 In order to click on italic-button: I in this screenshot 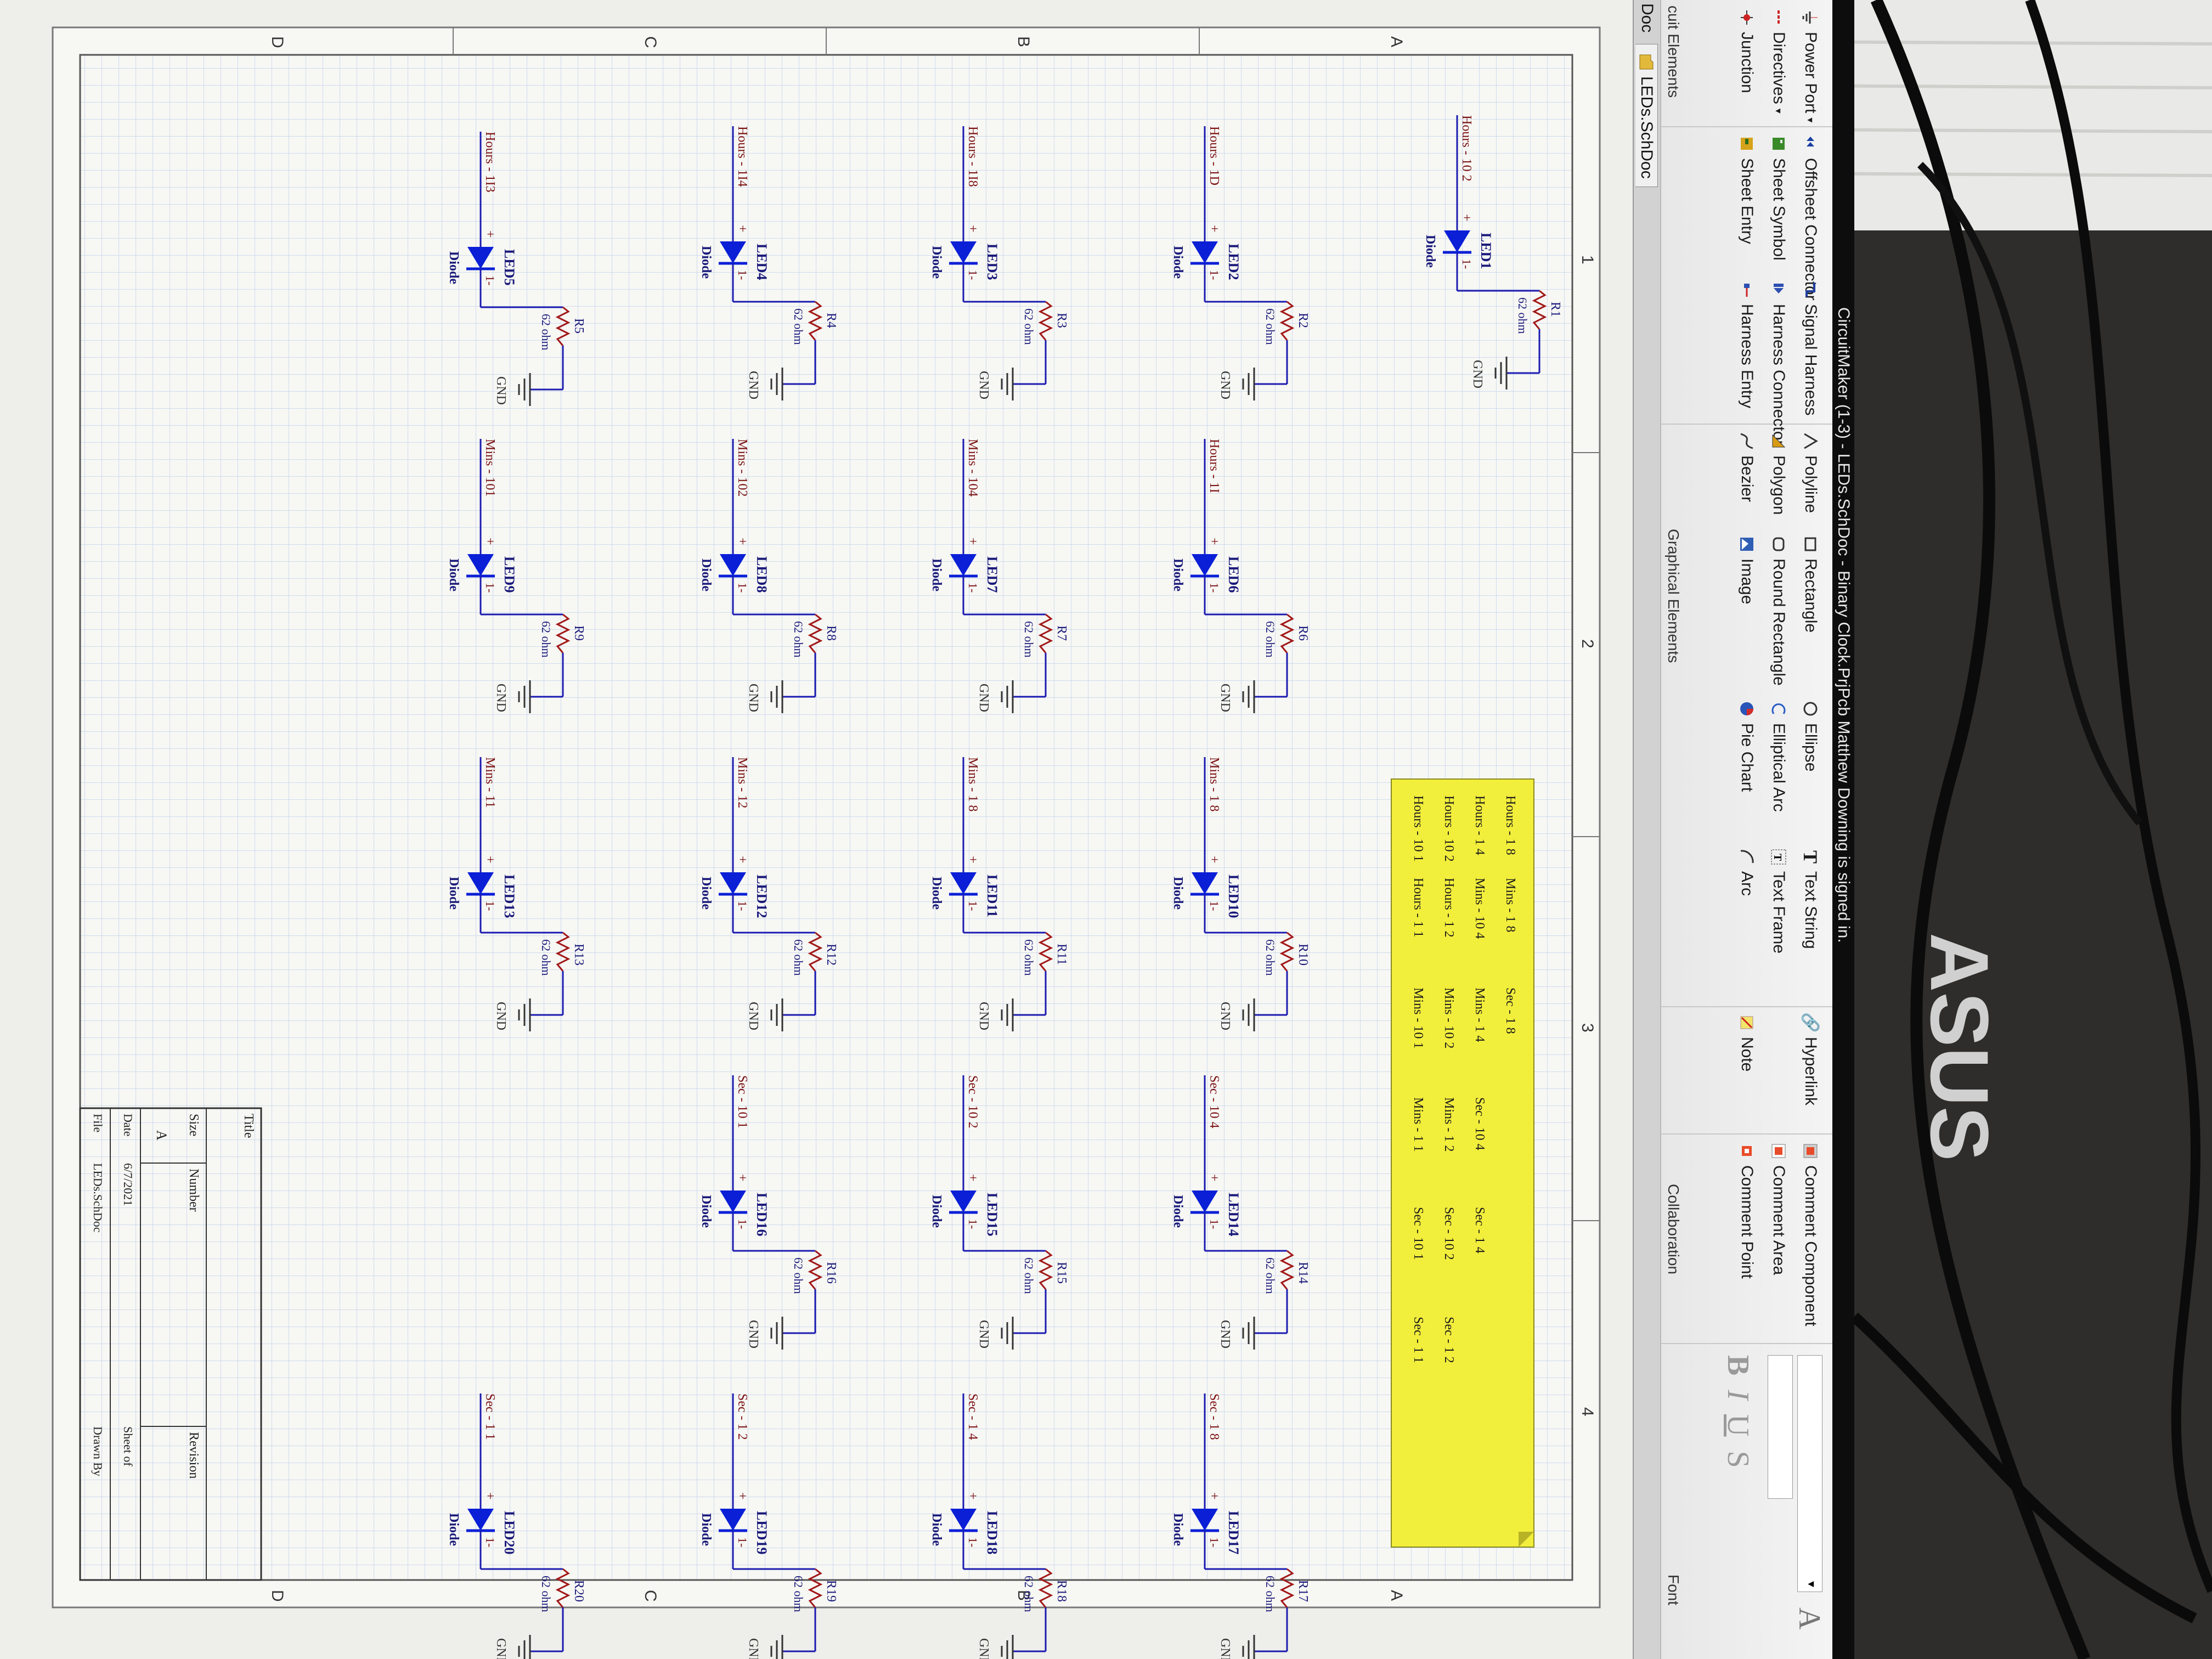, I will do `click(1738, 1395)`.